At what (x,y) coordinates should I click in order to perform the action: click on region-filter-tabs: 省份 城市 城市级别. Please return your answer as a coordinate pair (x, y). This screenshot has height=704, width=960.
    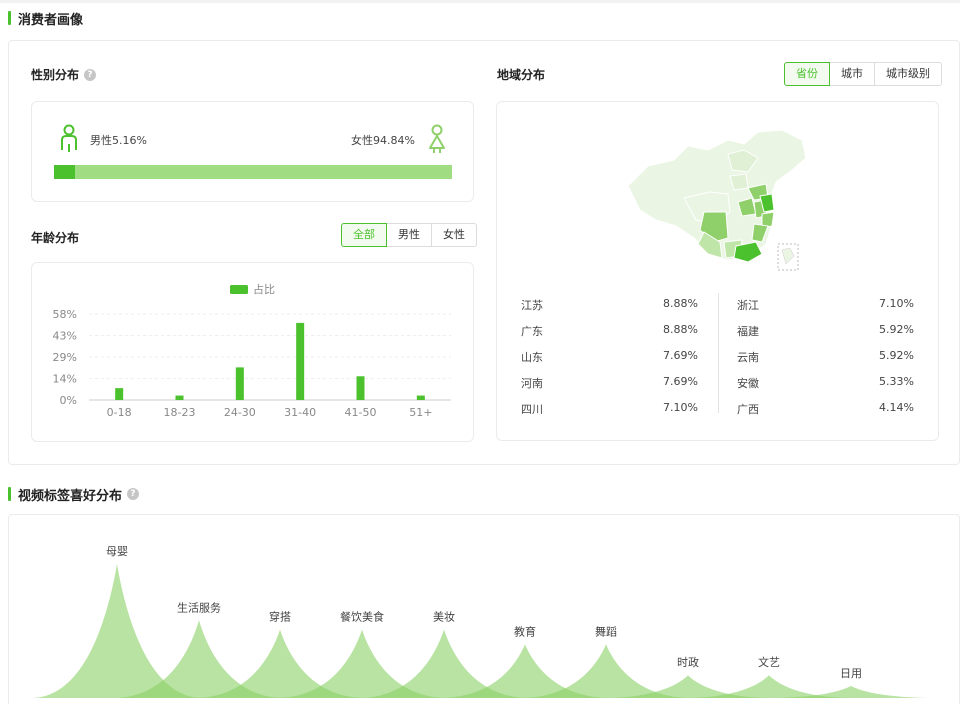
    Looking at the image, I should click on (863, 74).